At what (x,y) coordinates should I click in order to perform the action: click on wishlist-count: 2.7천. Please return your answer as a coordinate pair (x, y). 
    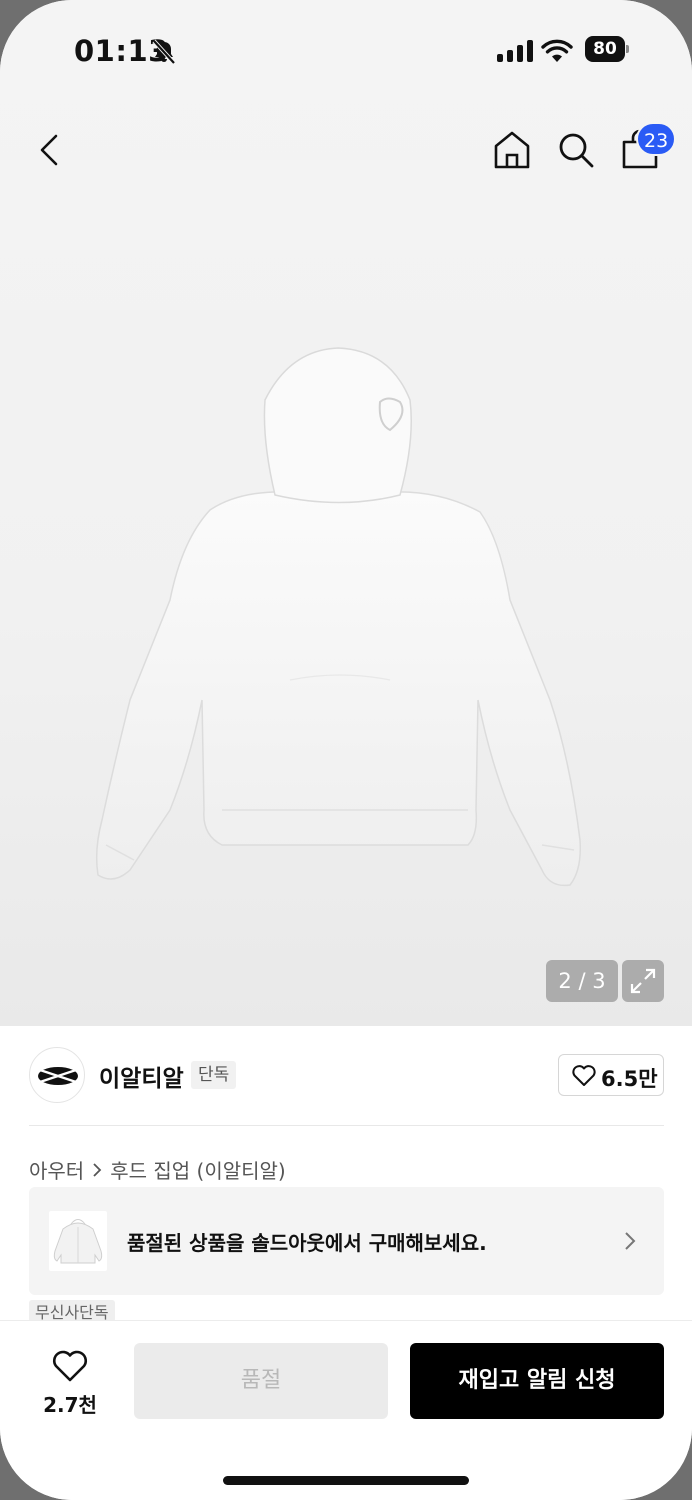
    Looking at the image, I should click on (70, 1405).